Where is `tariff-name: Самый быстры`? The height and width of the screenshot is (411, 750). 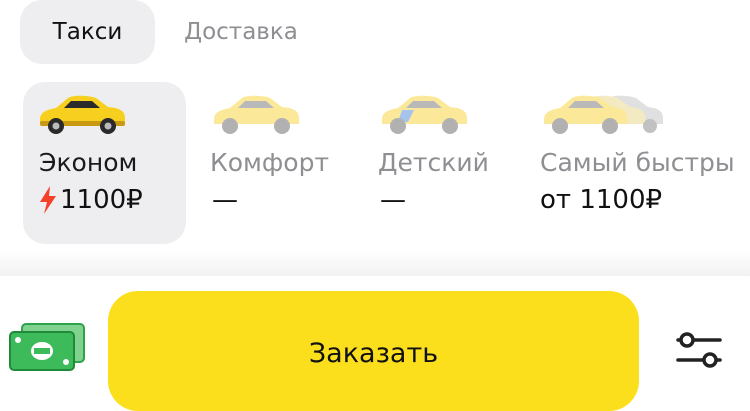
tariff-name: Самый быстры is located at coordinates (637, 162).